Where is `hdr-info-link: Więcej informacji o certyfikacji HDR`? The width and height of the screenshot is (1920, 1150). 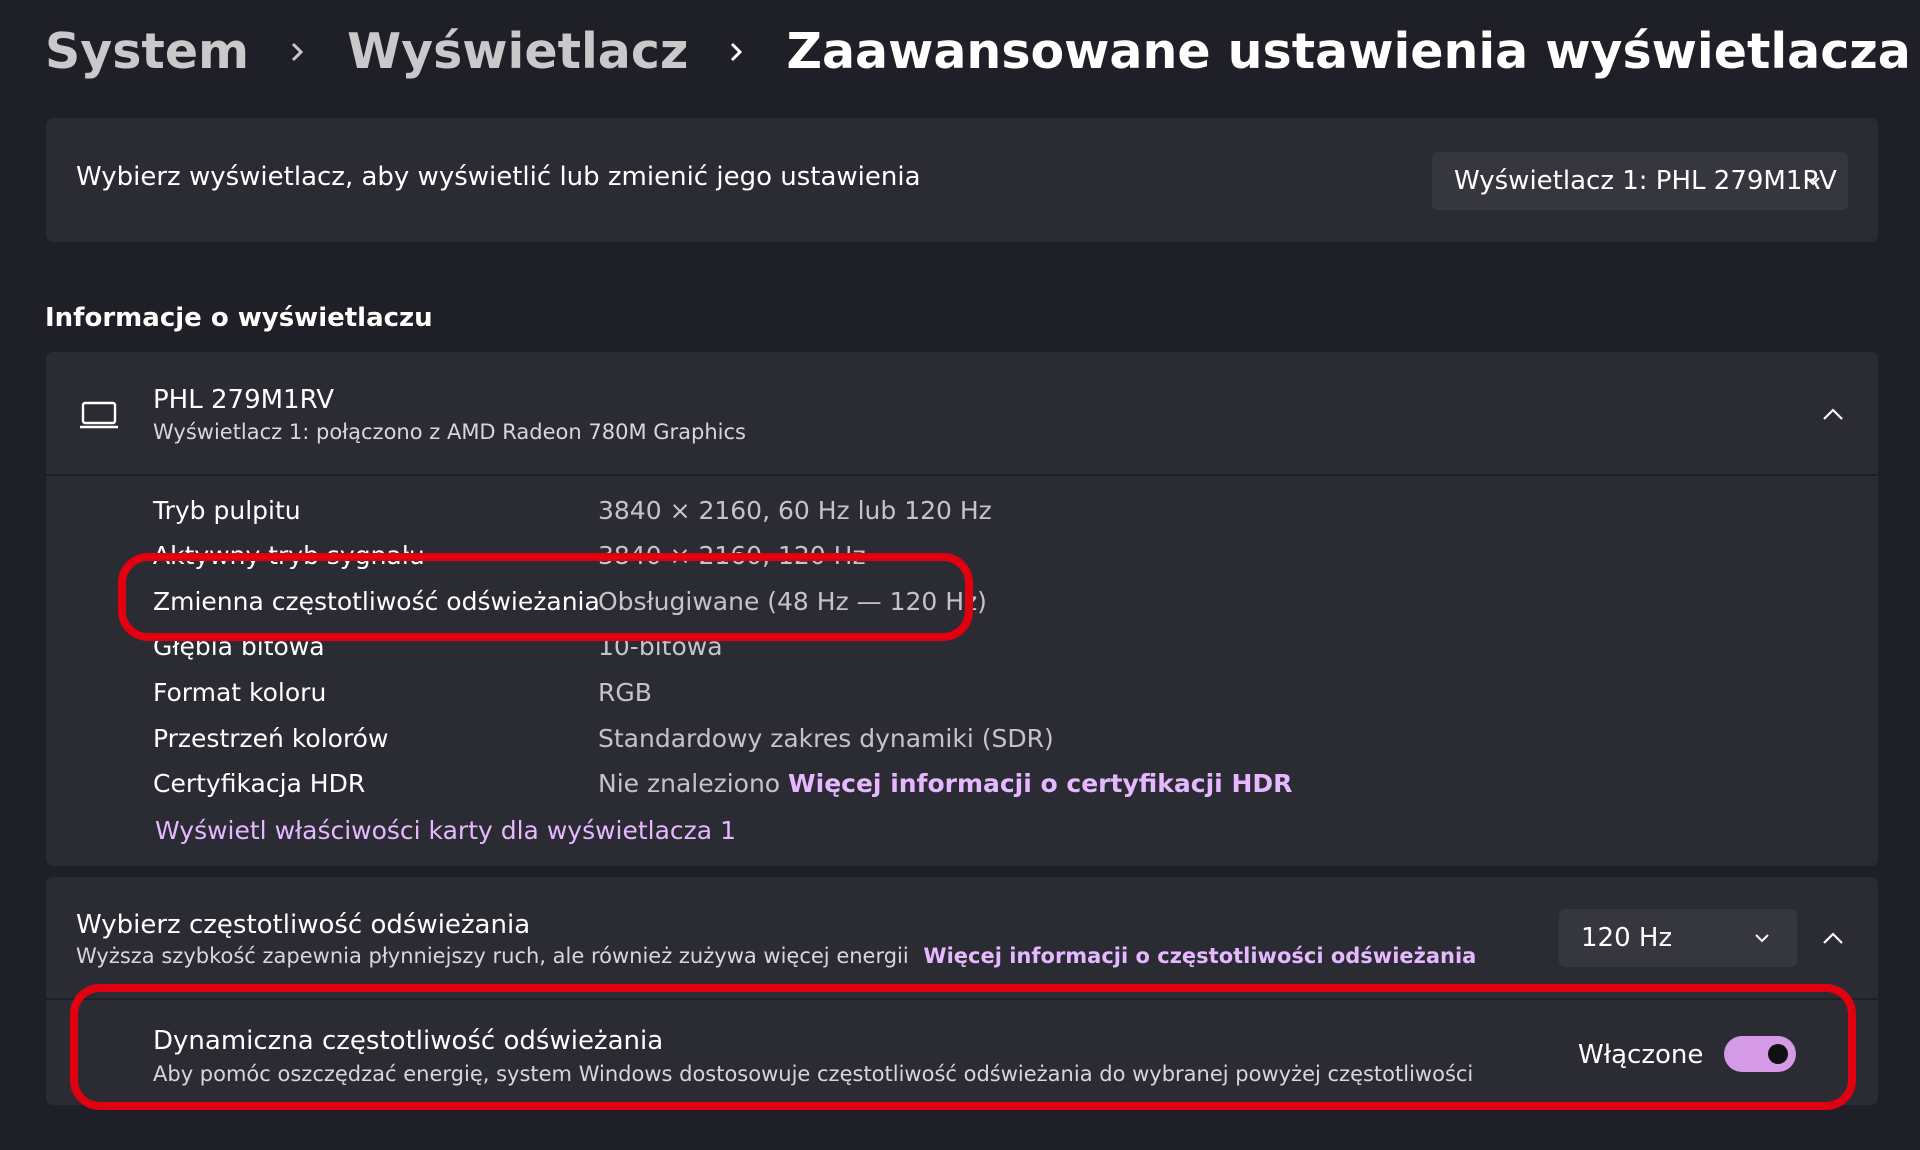 hdr-info-link: Więcej informacji o certyfikacji HDR is located at coordinates (1040, 783).